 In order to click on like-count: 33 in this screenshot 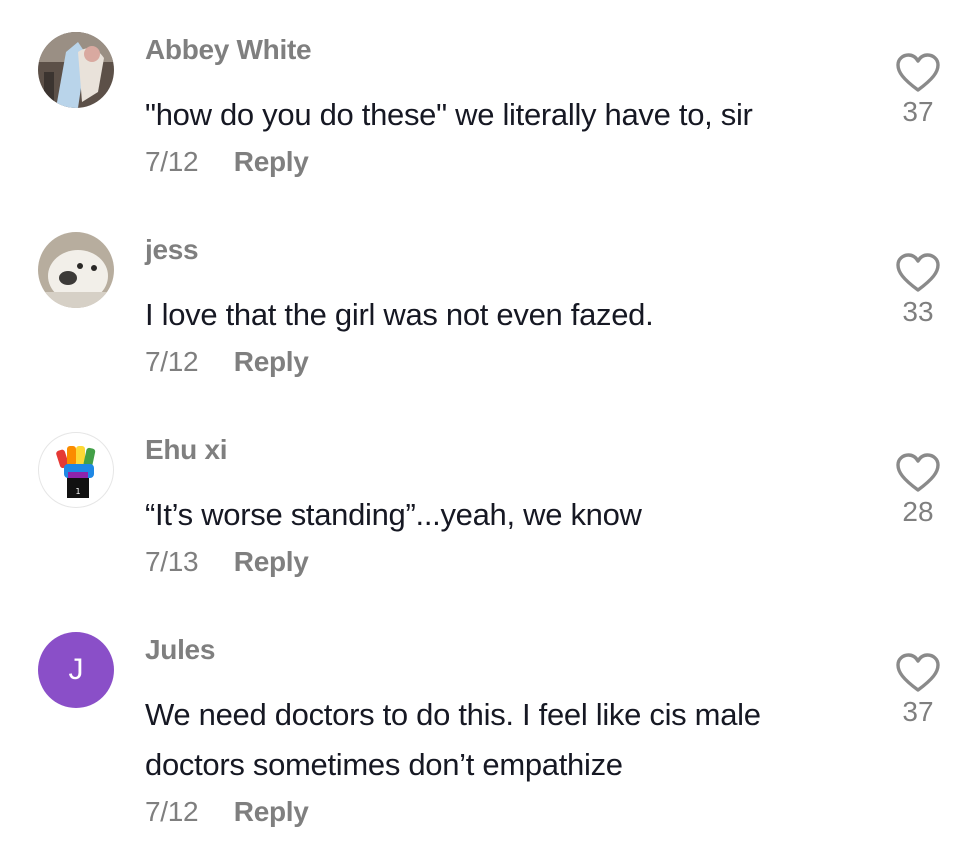, I will do `click(918, 311)`.